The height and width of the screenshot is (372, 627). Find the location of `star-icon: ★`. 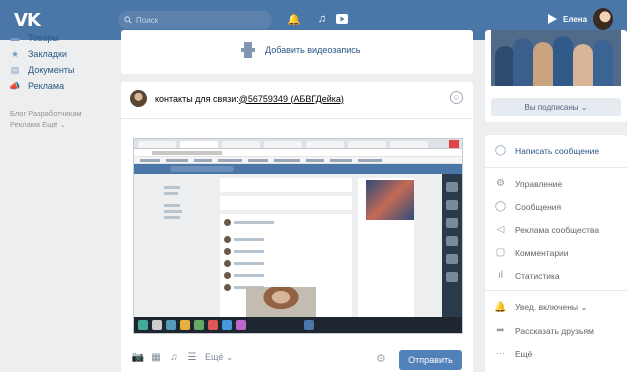

star-icon: ★ is located at coordinates (15, 53).